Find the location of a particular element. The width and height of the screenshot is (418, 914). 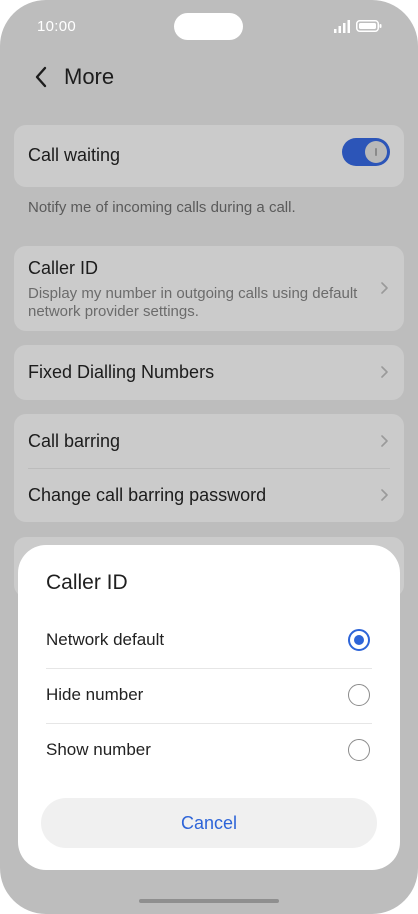

signal-icon is located at coordinates (342, 26).